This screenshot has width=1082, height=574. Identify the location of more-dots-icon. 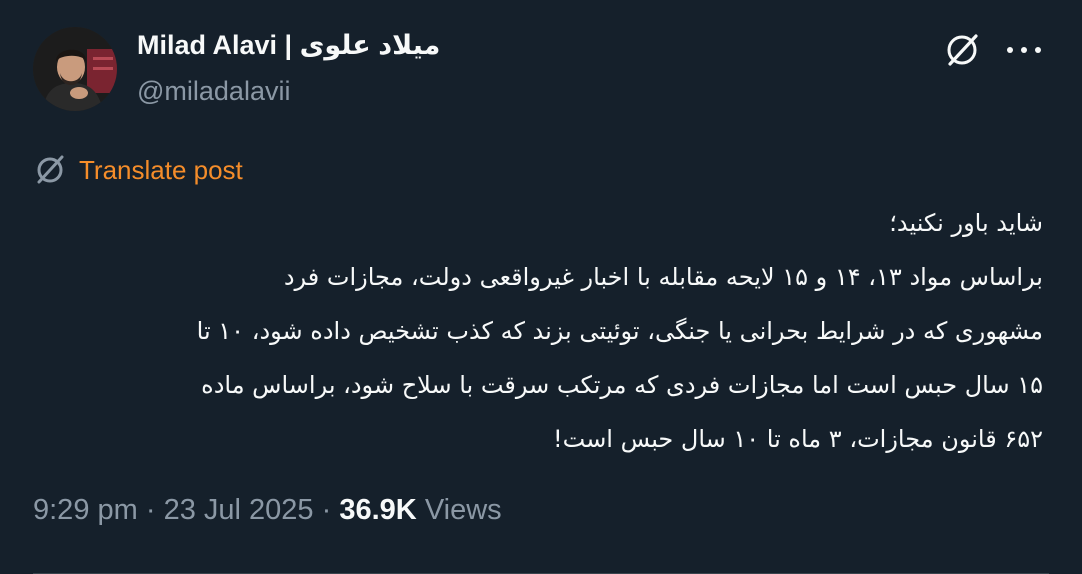
(1024, 50).